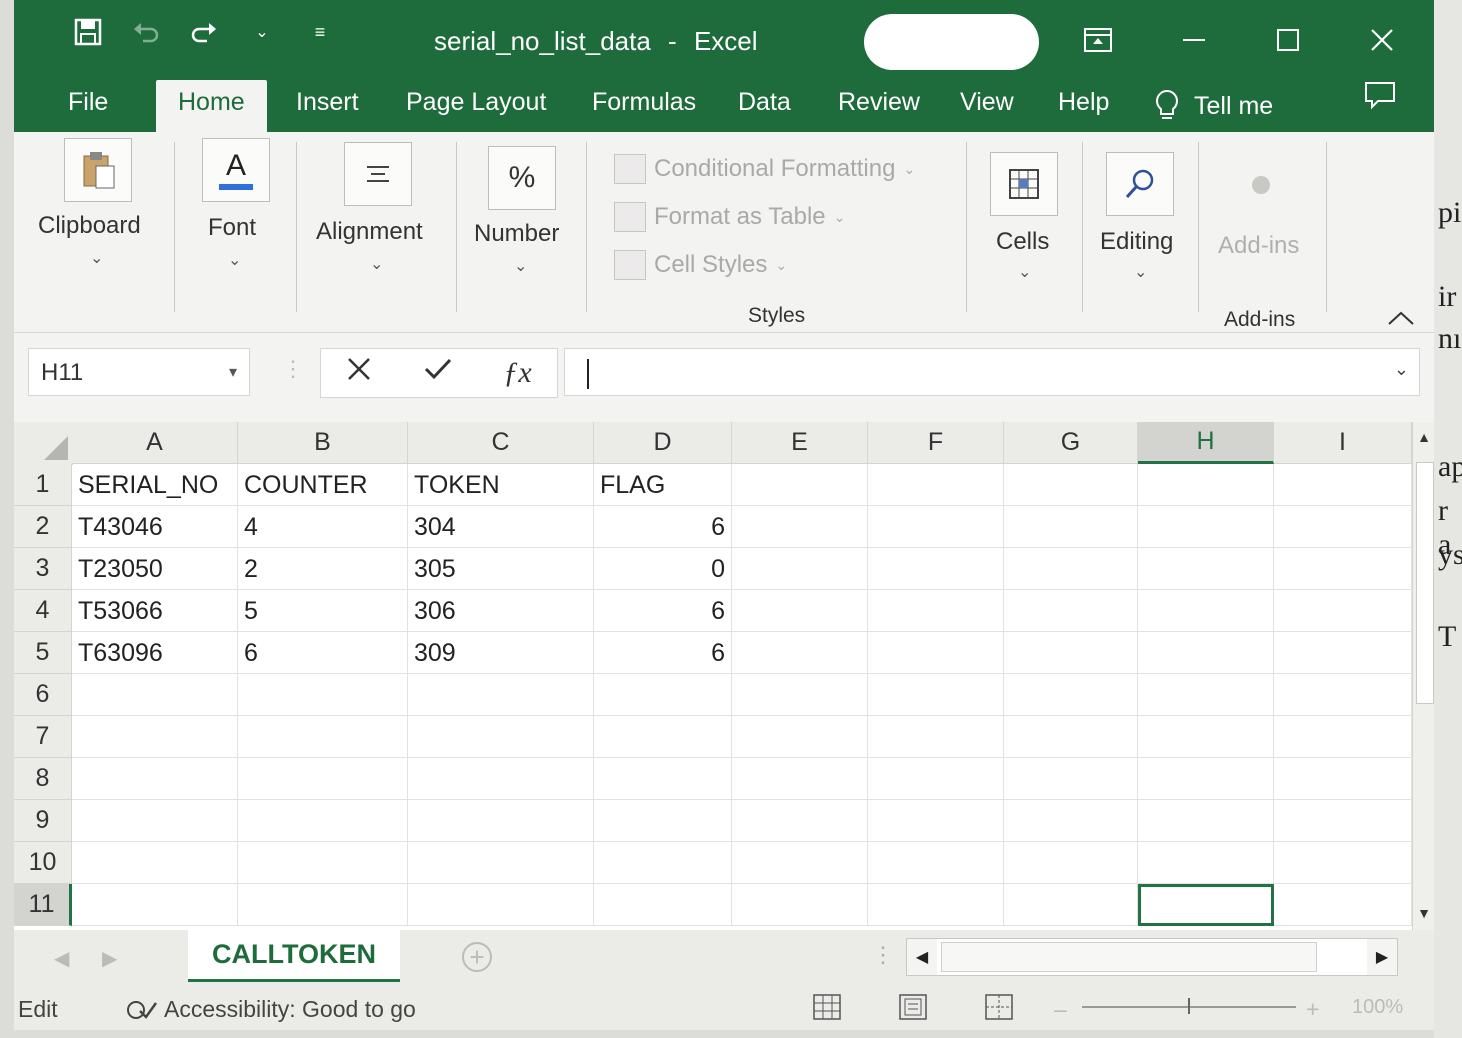 Image resolution: width=1462 pixels, height=1038 pixels. I want to click on cell-h2, so click(1206, 527).